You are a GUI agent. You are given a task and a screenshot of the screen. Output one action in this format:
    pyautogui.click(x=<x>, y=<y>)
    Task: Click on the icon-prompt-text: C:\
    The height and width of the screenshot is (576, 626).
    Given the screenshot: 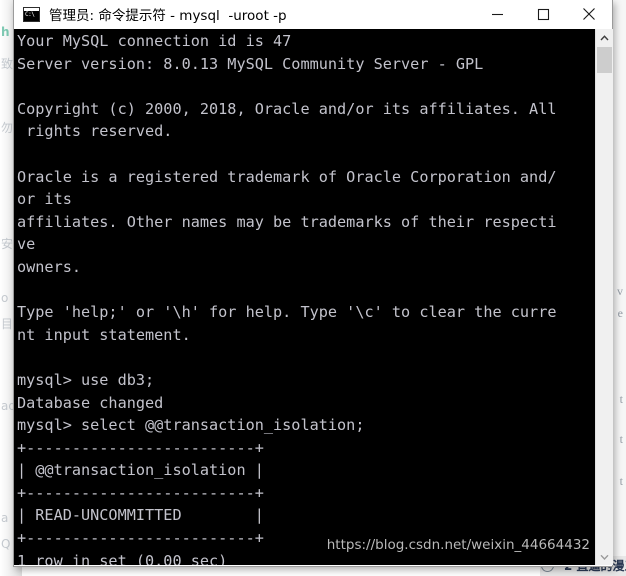 What is the action you would take?
    pyautogui.click(x=30, y=14)
    